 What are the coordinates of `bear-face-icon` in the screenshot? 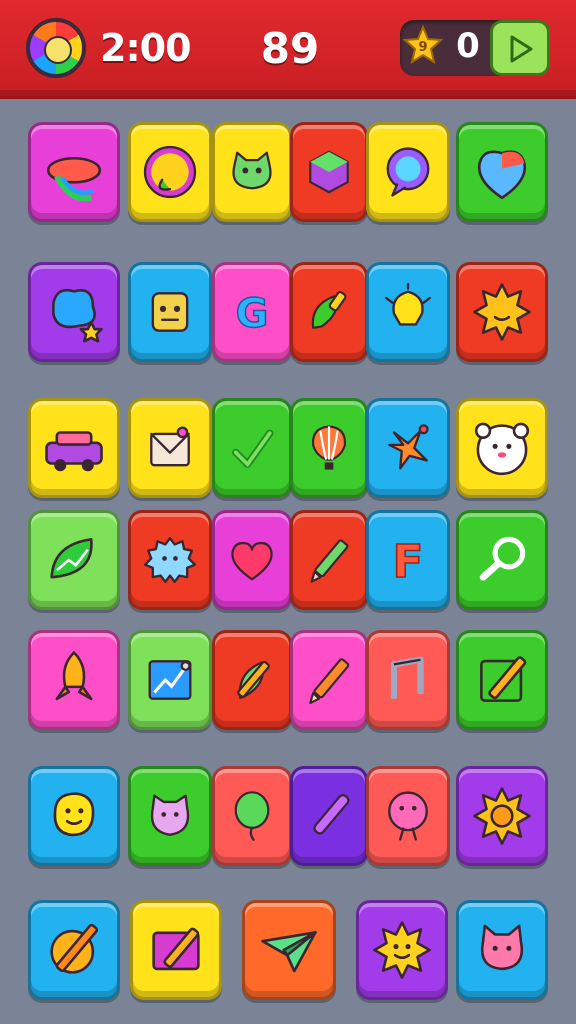 It's located at (502, 449).